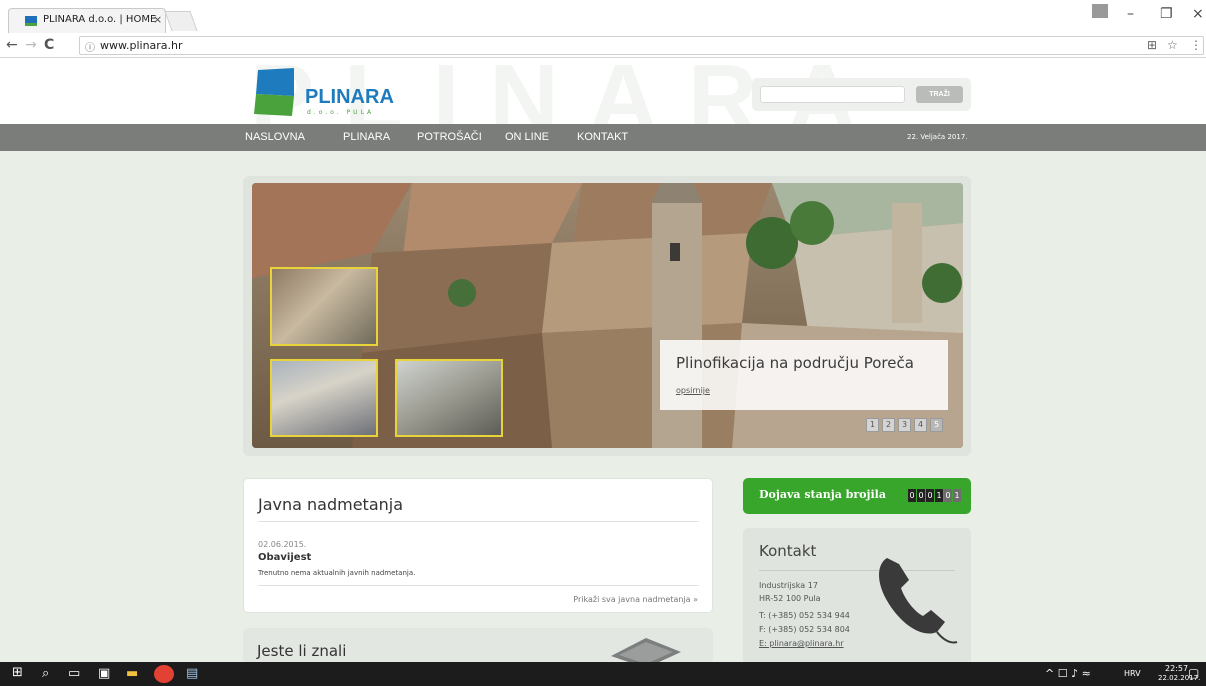 Image resolution: width=1206 pixels, height=686 pixels. Describe the element at coordinates (331, 504) in the screenshot. I see `tenders-title: Javna nadmetanja` at that location.